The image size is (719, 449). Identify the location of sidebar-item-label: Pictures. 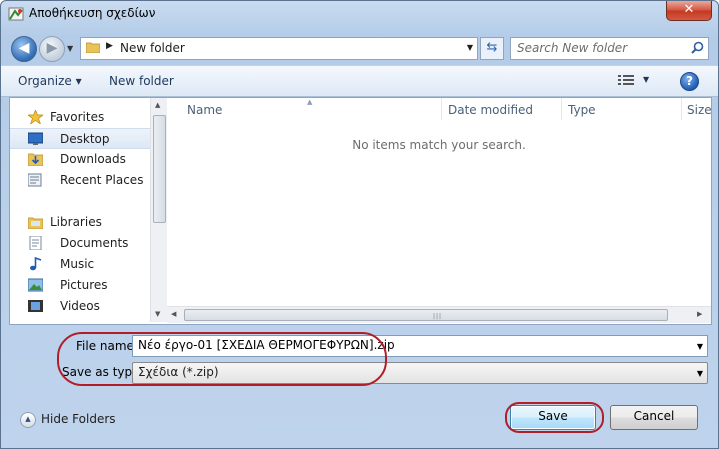
(84, 285).